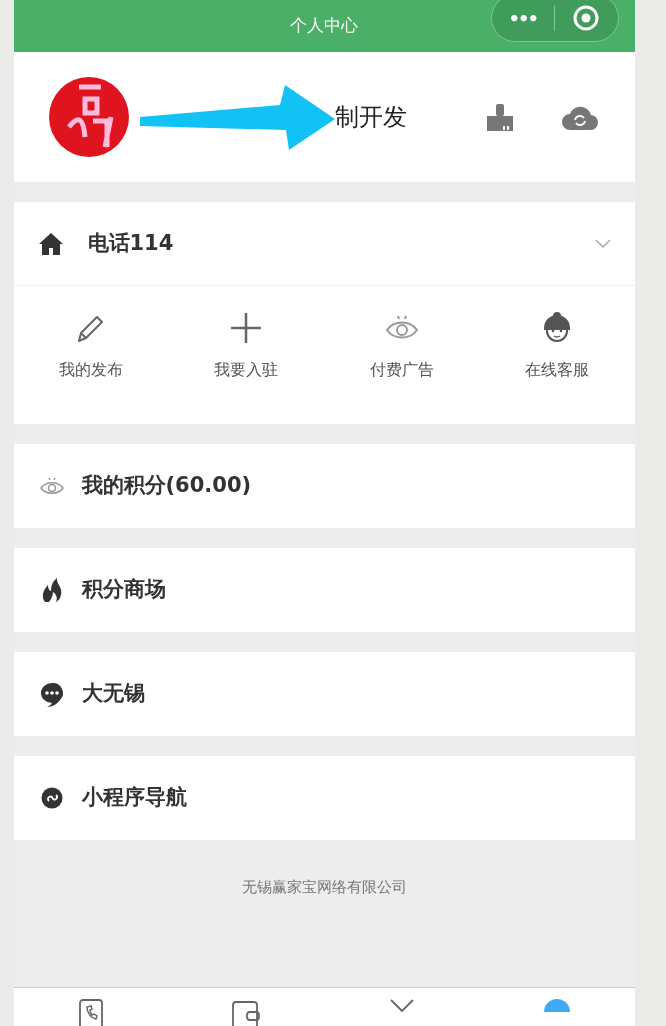  What do you see at coordinates (324, 798) in the screenshot?
I see `menu-row: 小程序导航` at bounding box center [324, 798].